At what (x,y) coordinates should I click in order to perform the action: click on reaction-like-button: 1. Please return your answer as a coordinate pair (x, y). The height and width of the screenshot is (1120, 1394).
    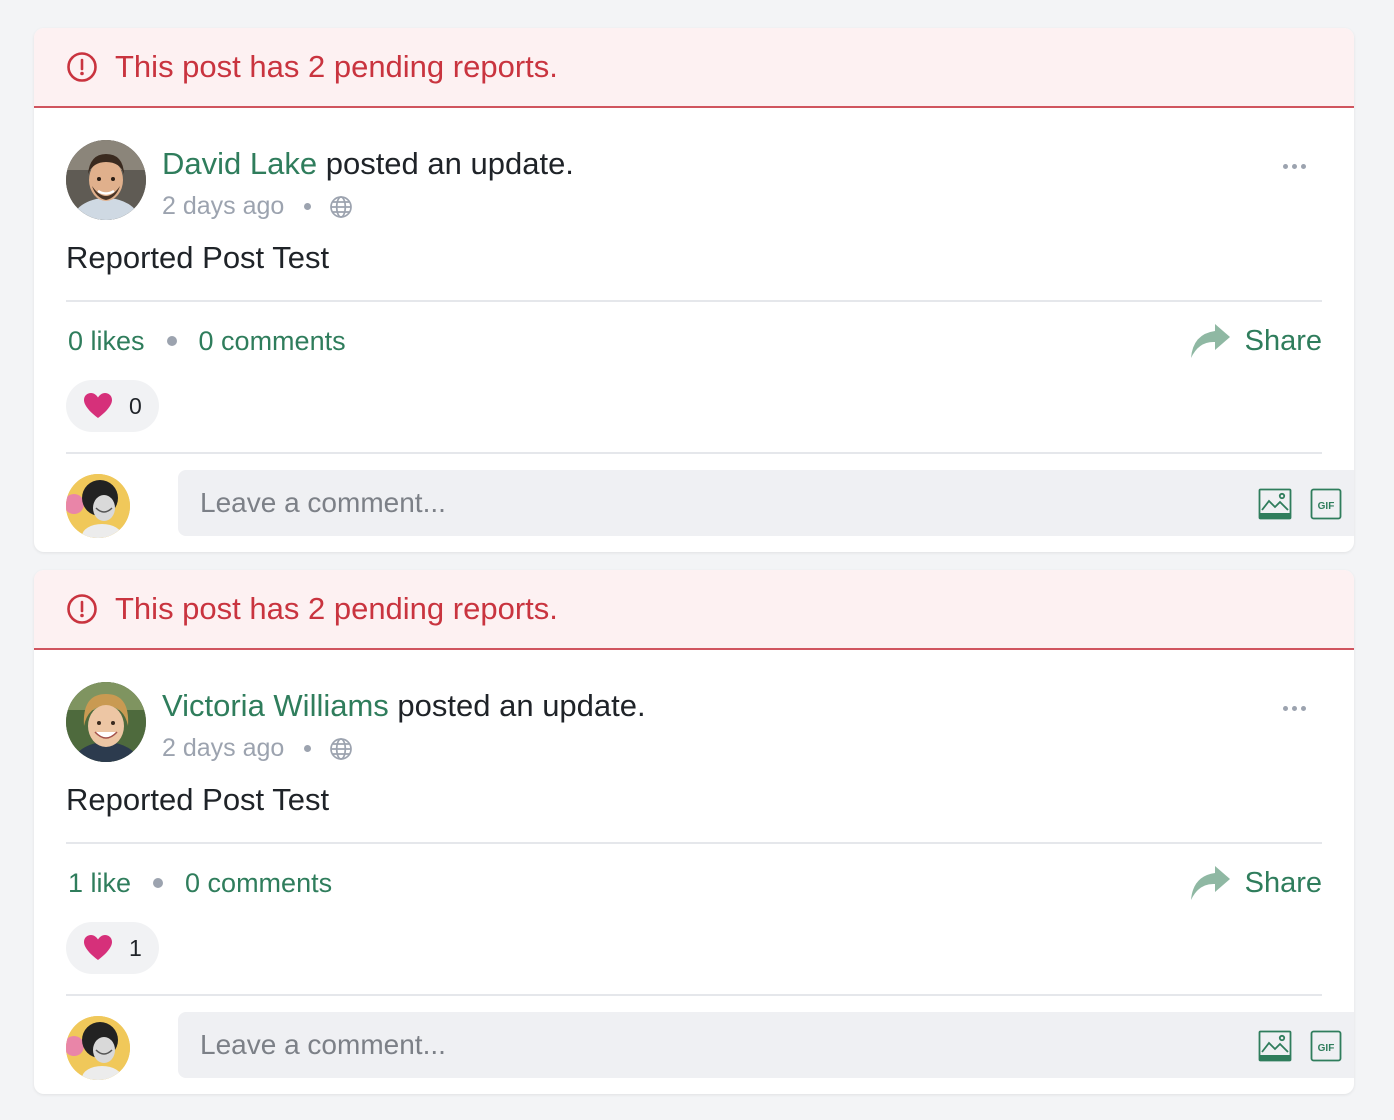
    Looking at the image, I should click on (112, 948).